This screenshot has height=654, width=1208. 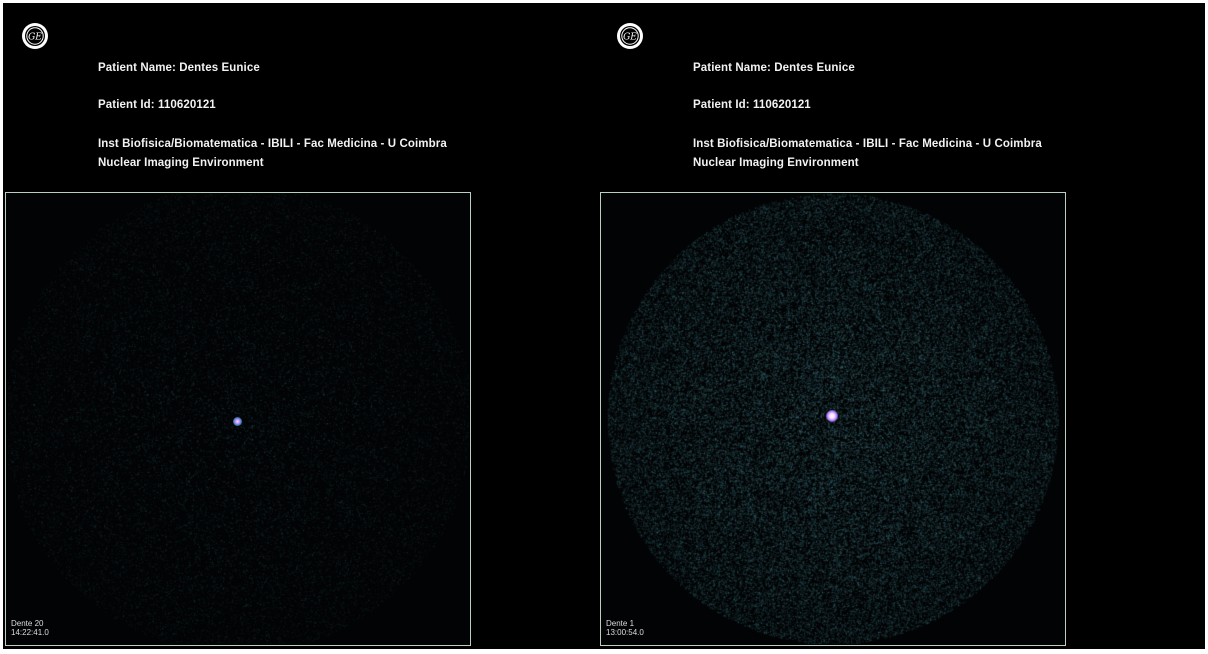 What do you see at coordinates (625, 632) in the screenshot?
I see `acquisition-time: 13:00:54.0` at bounding box center [625, 632].